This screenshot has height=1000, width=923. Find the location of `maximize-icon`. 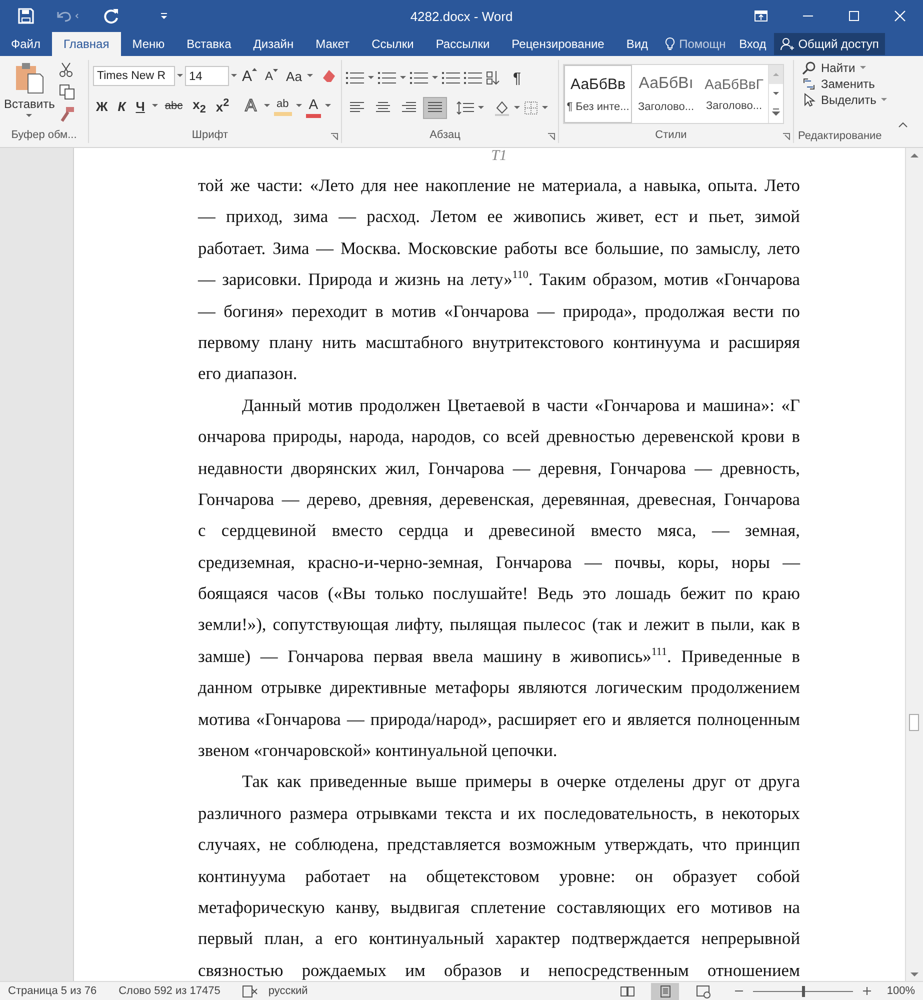

maximize-icon is located at coordinates (854, 16).